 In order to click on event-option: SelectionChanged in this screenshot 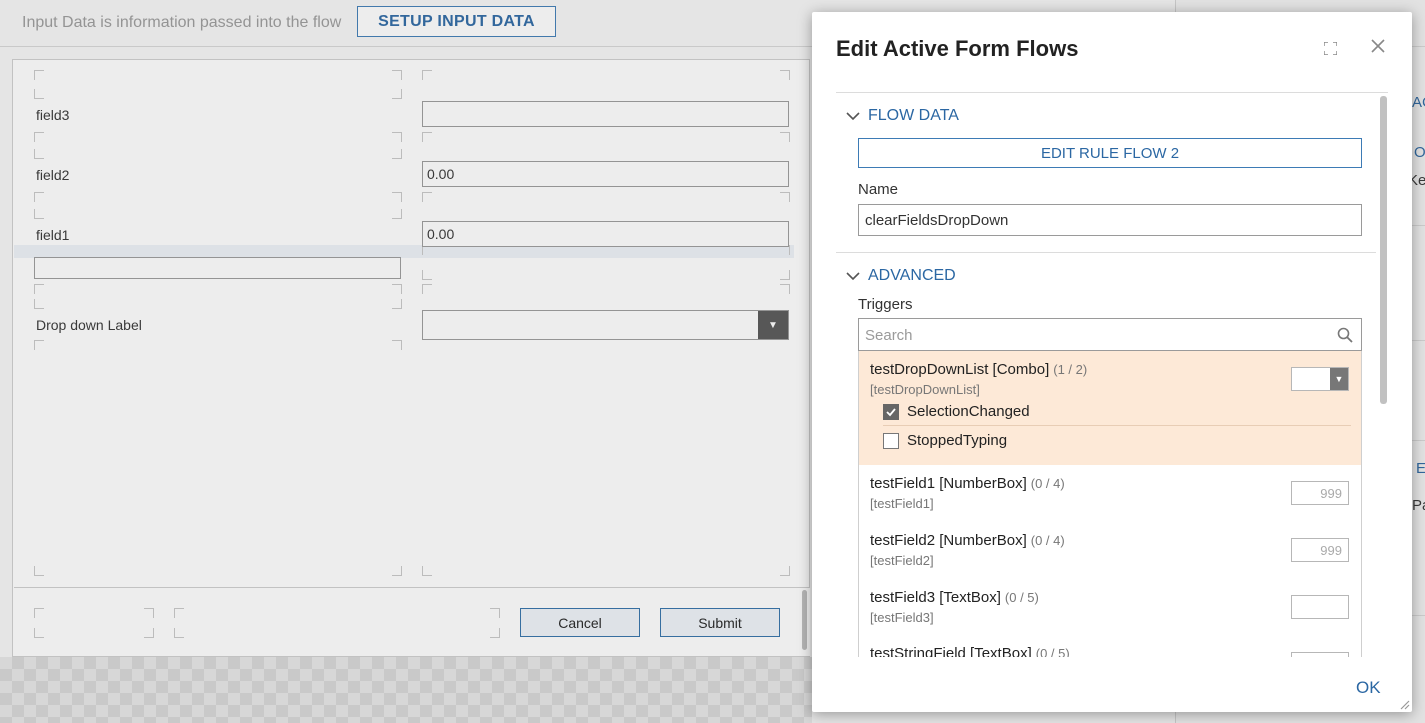, I will do `click(956, 411)`.